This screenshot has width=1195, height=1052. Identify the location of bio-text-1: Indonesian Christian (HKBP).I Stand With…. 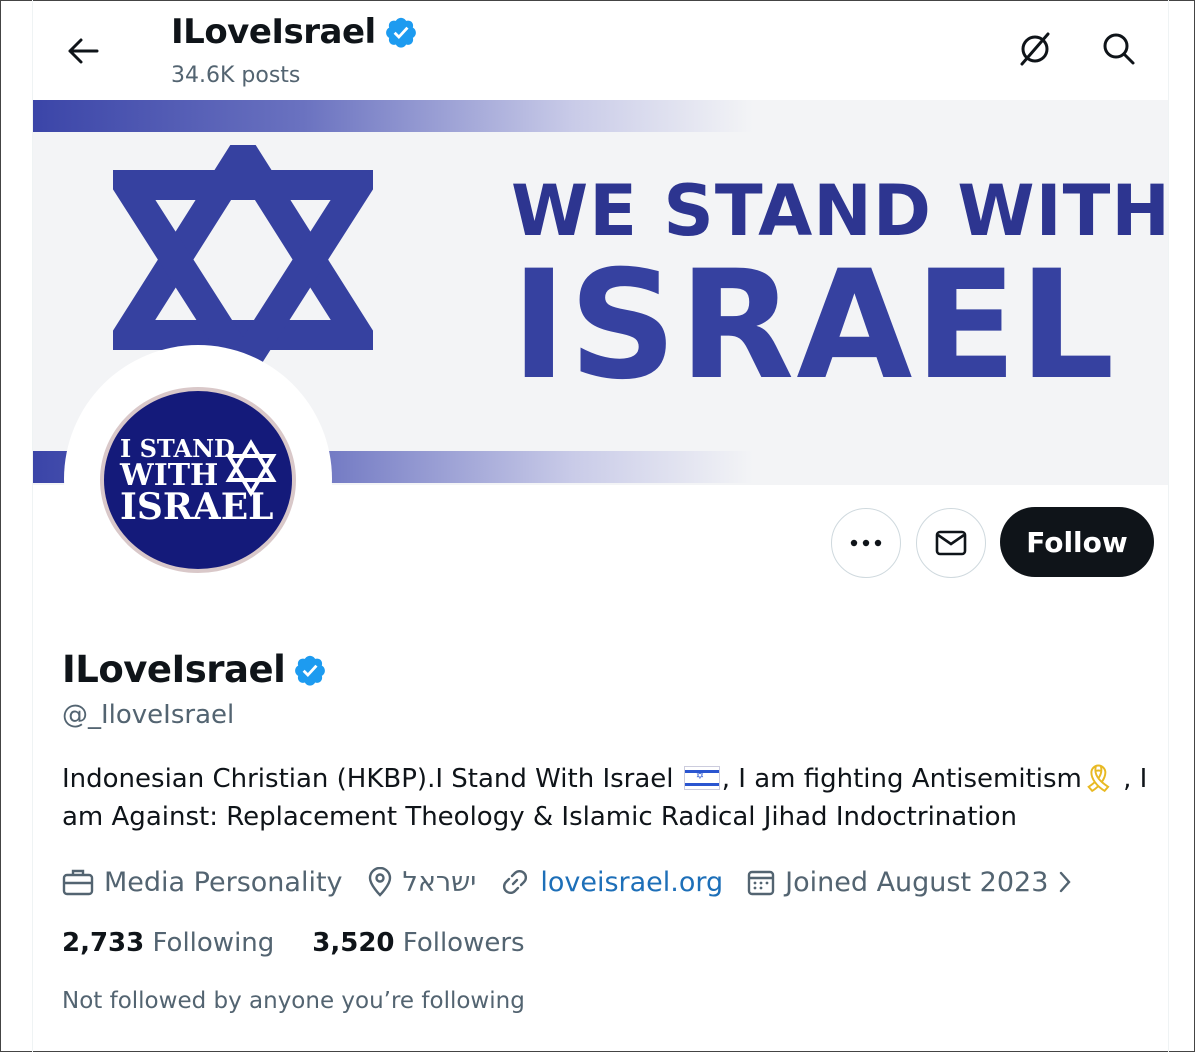
(372, 779).